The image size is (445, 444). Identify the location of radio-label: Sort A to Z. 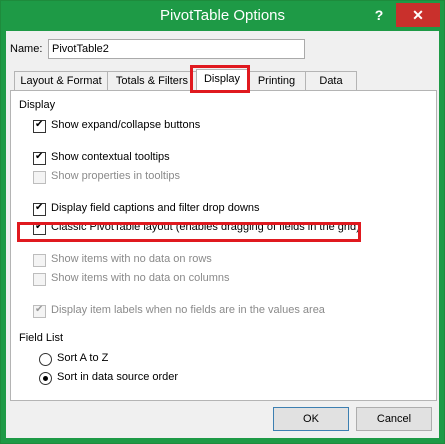
(83, 358).